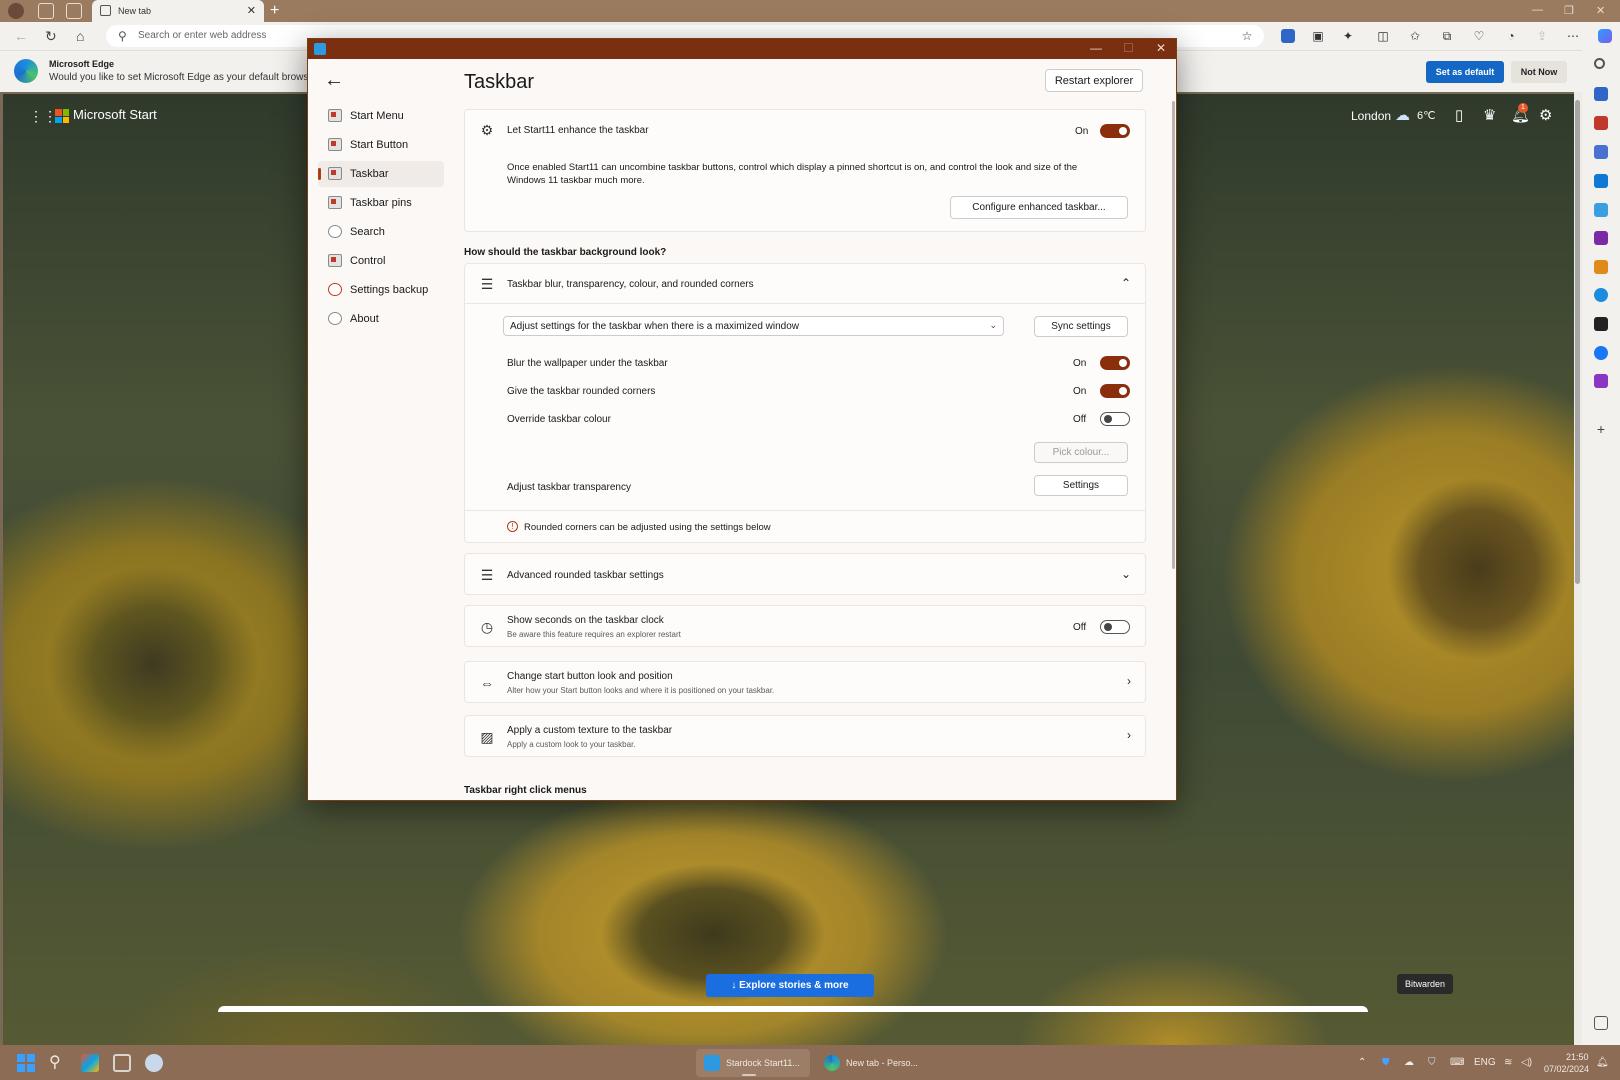  What do you see at coordinates (1115, 627) in the screenshot?
I see `seconds-toggle` at bounding box center [1115, 627].